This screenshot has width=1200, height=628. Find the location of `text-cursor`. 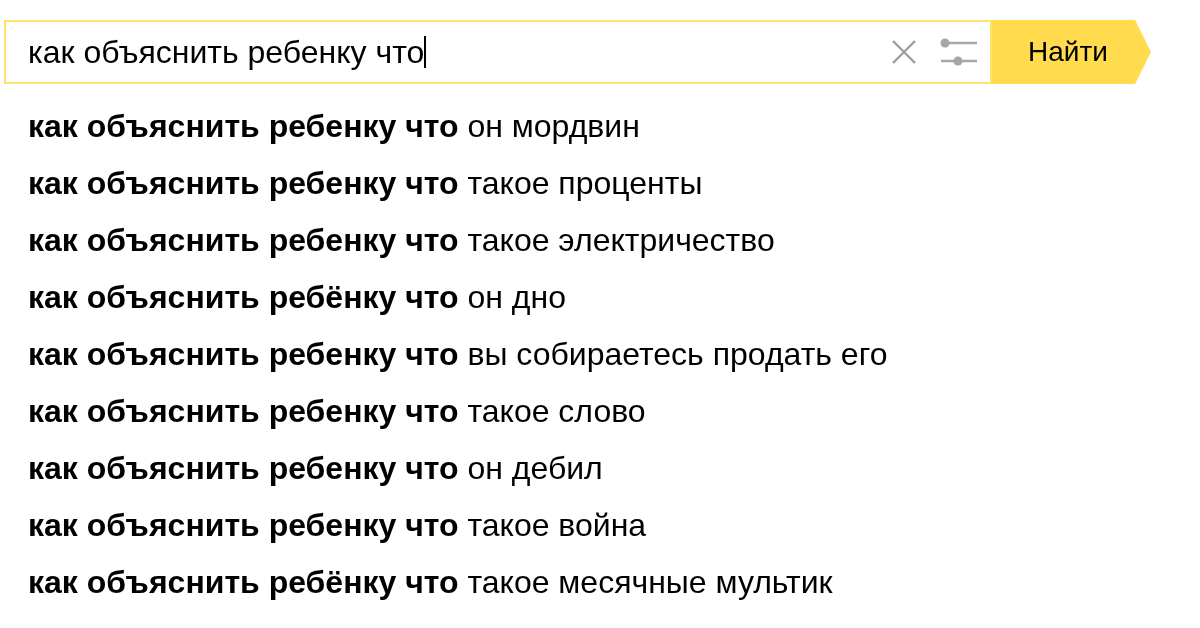

text-cursor is located at coordinates (425, 52).